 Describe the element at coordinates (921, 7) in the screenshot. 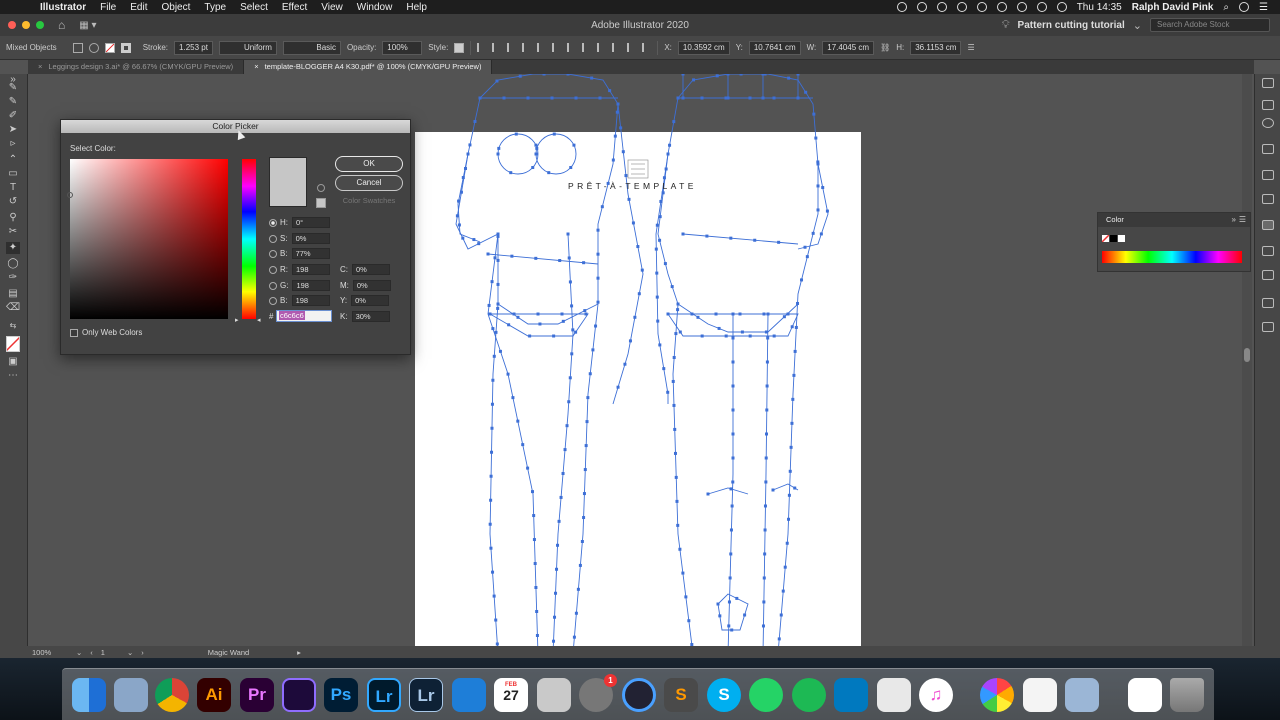

I see `sync-icon` at that location.